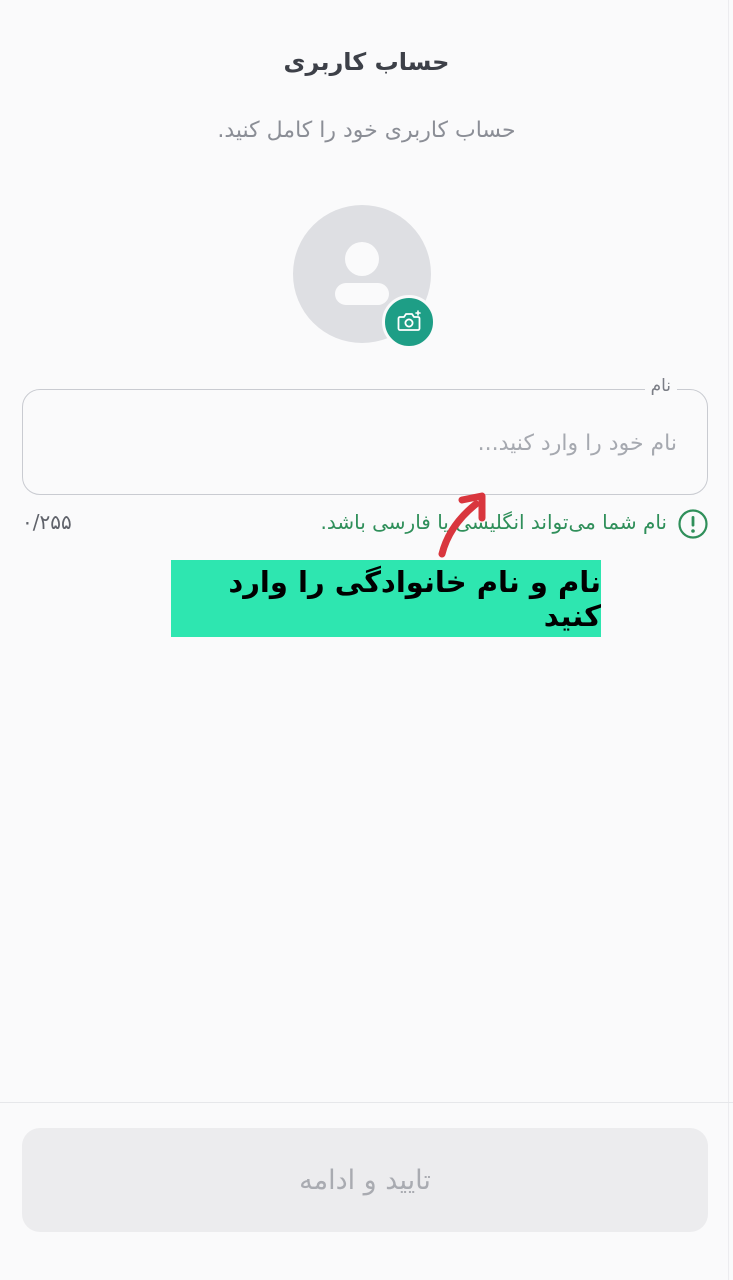  I want to click on annotation-text: نام و نام خانوادگی را وارد کنید, so click(414, 598).